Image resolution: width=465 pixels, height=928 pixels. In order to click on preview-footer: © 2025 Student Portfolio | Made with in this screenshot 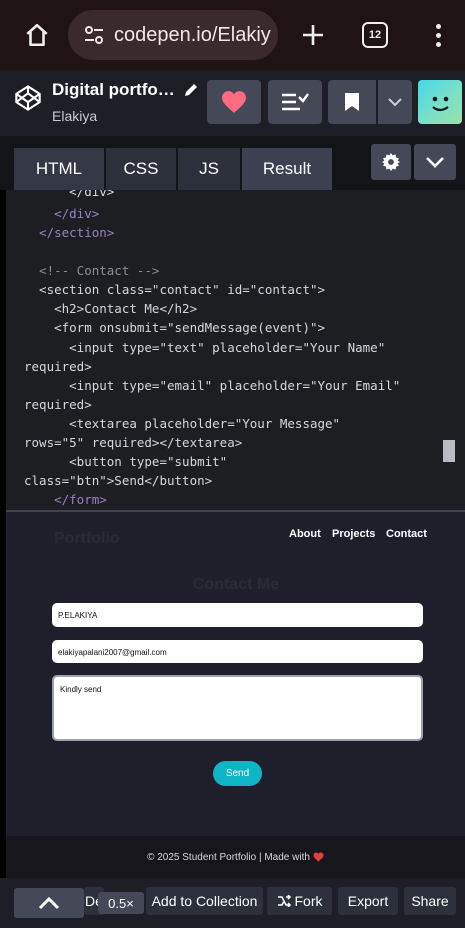, I will do `click(235, 857)`.